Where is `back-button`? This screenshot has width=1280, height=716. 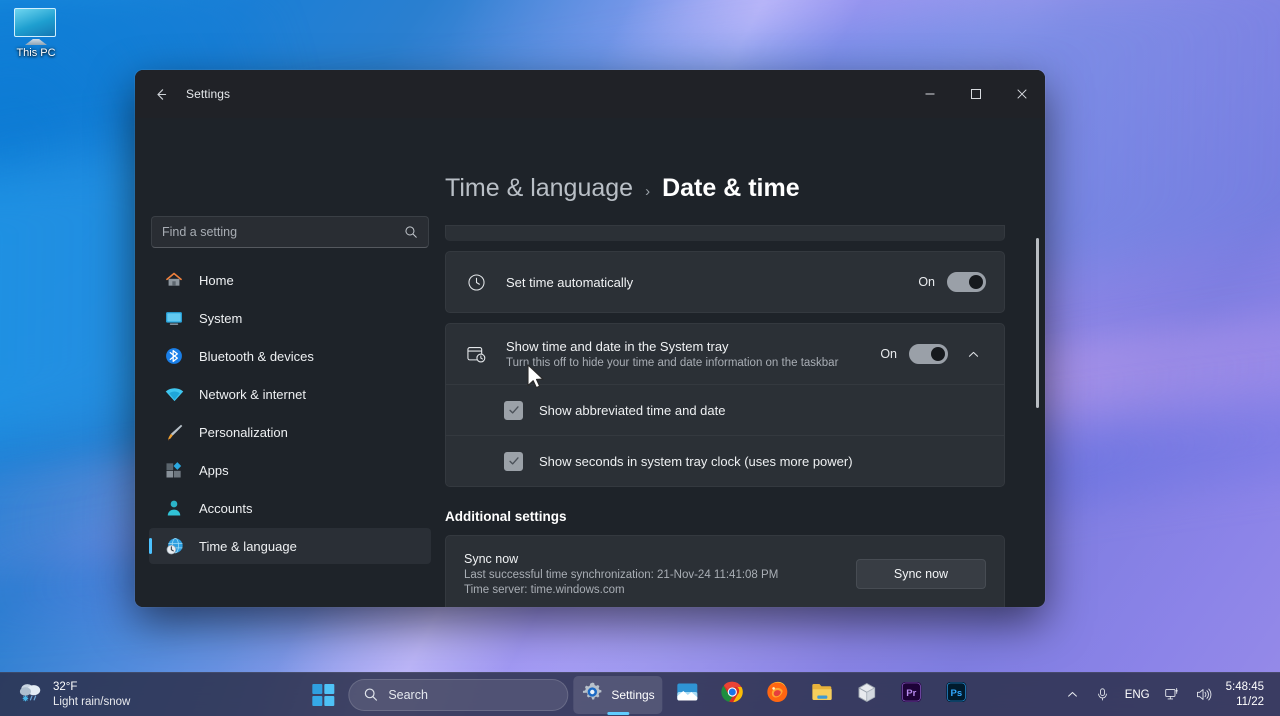
back-button is located at coordinates (160, 94).